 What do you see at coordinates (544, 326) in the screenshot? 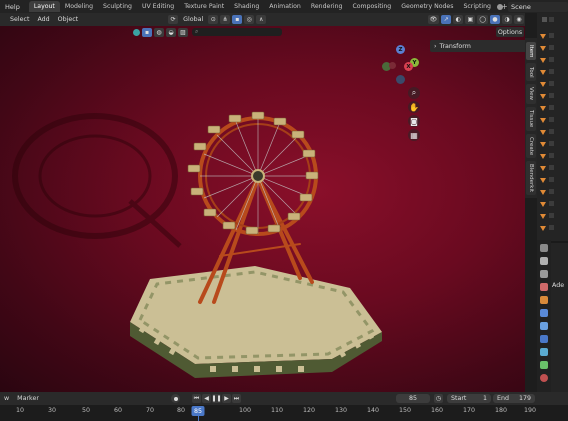
I see `particles-props-icon` at bounding box center [544, 326].